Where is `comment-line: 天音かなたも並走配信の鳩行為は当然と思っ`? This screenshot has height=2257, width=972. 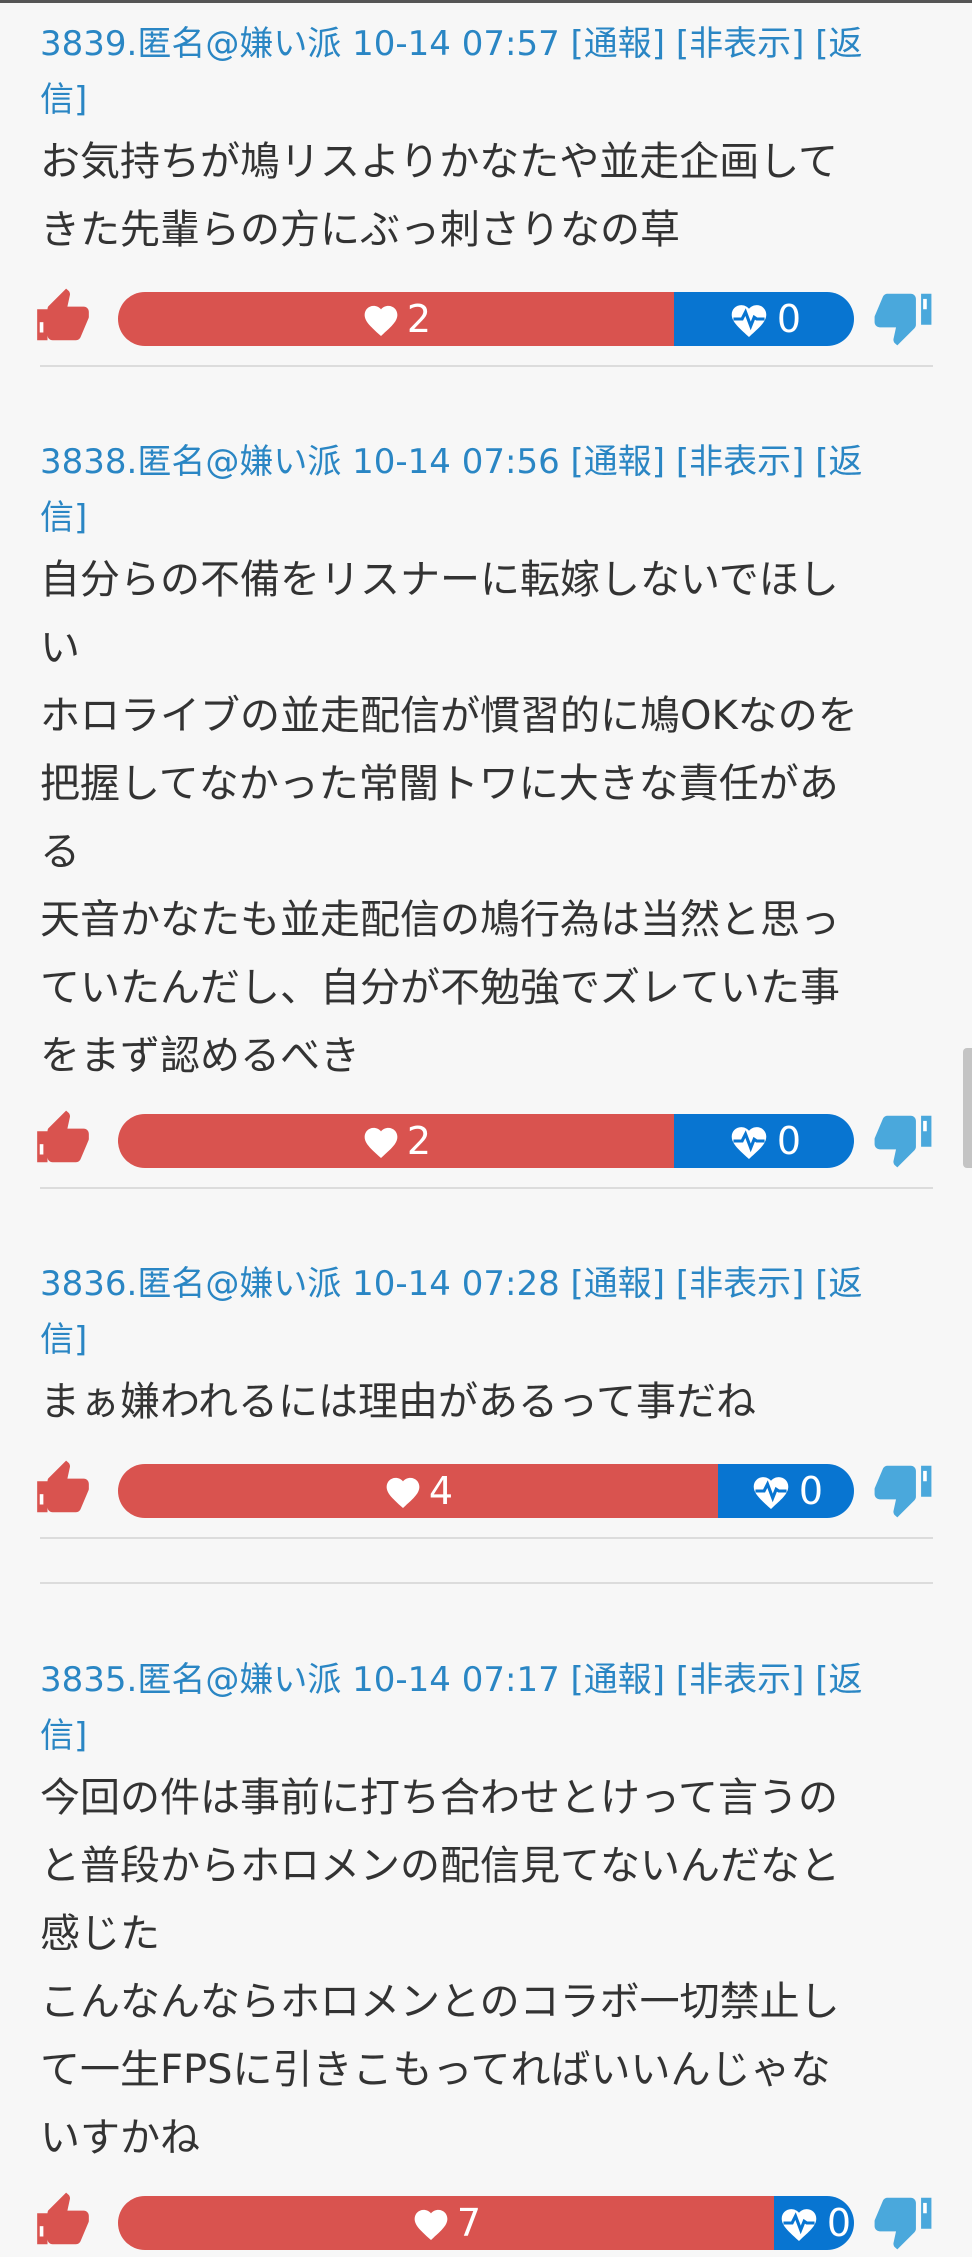 comment-line: 天音かなたも並走配信の鳩行為は当然と思っ is located at coordinates (440, 920).